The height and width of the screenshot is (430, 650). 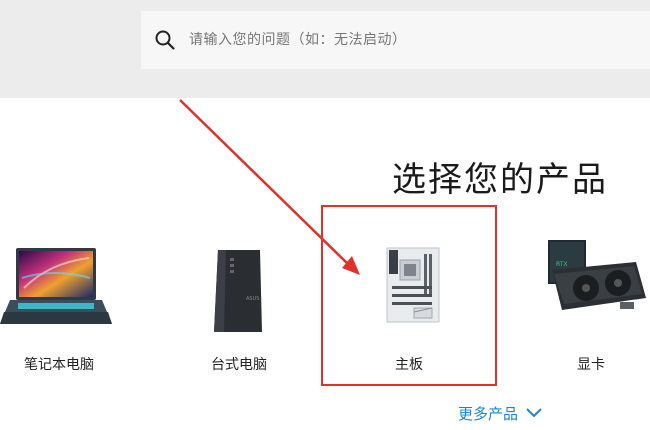 What do you see at coordinates (59, 365) in the screenshot?
I see `product-label-laptop: 笔记本电脑` at bounding box center [59, 365].